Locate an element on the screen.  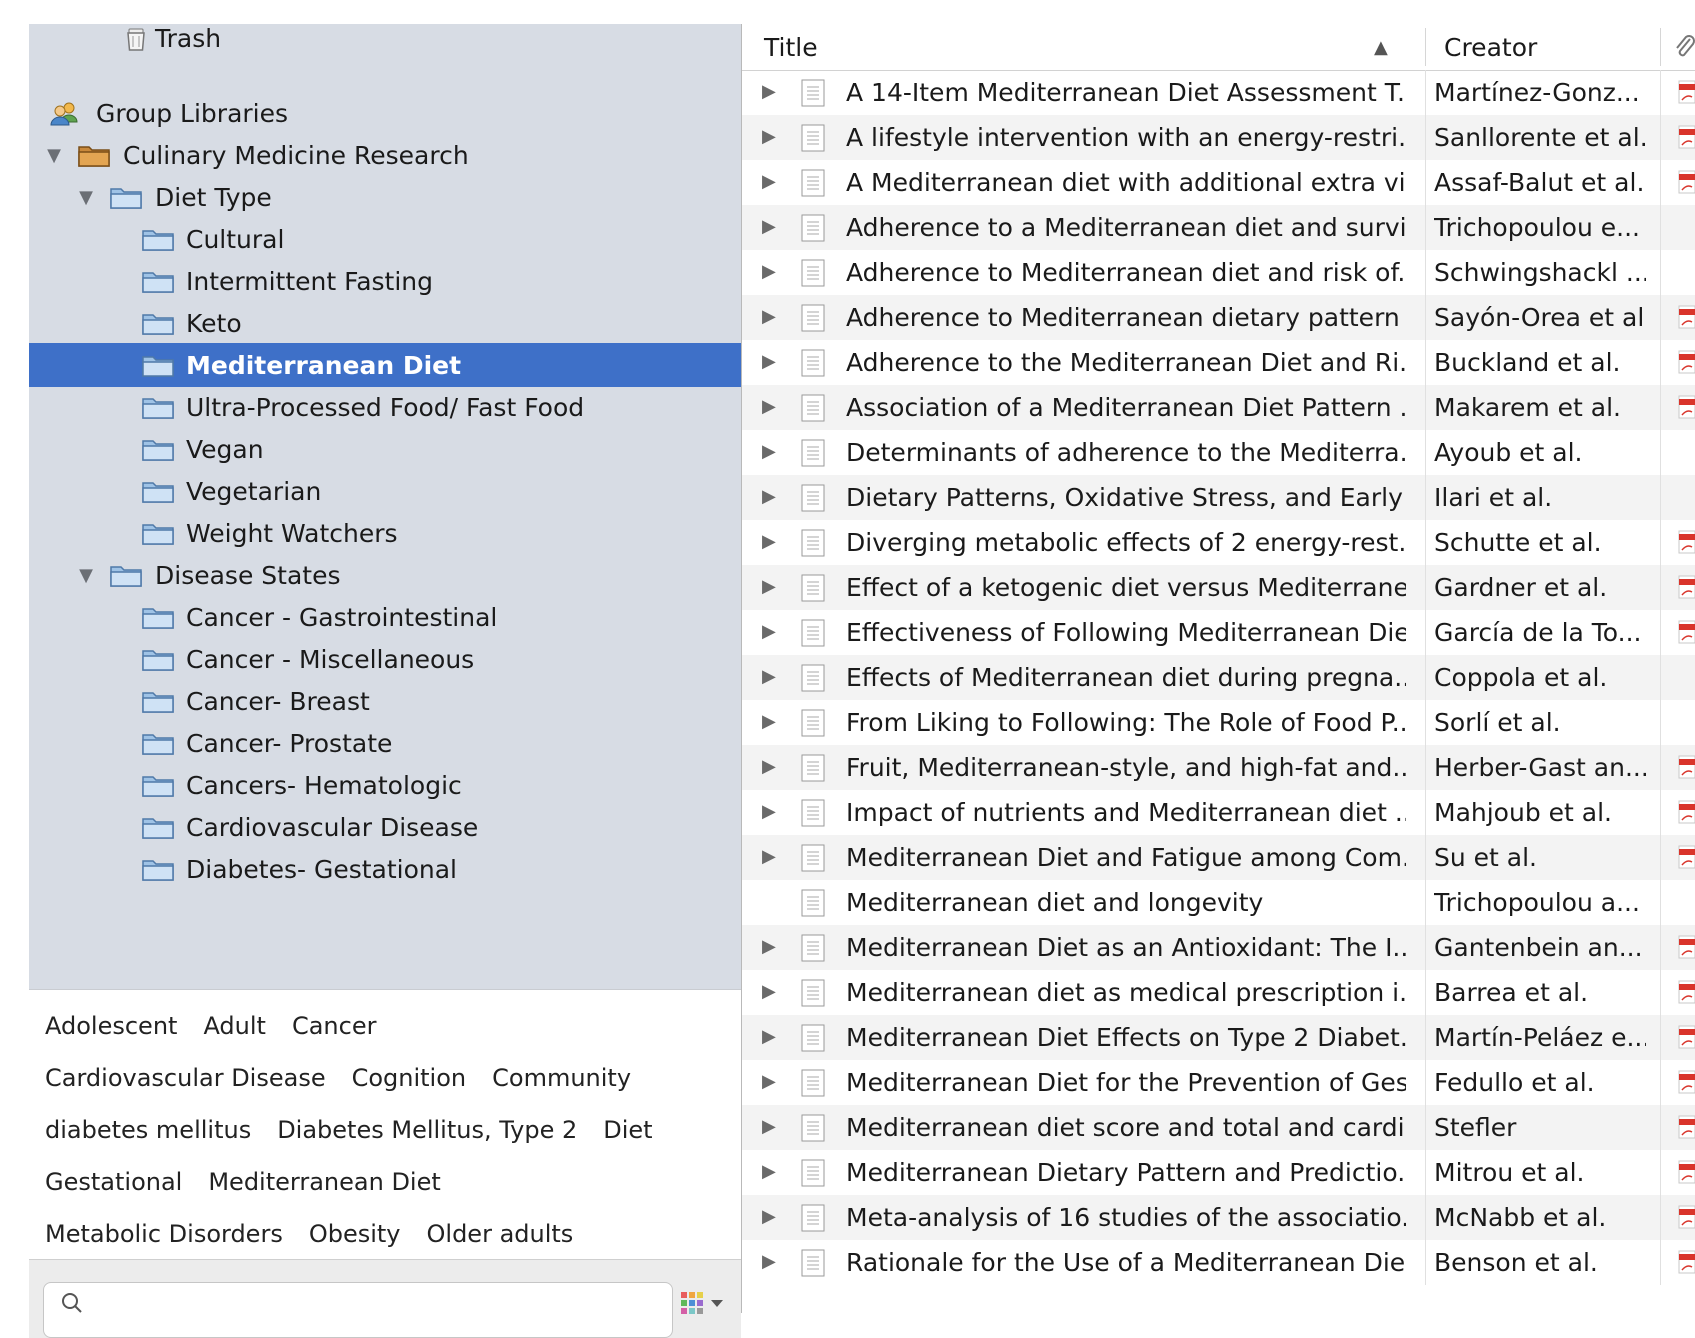
tag-item: Diet is located at coordinates (627, 1130).